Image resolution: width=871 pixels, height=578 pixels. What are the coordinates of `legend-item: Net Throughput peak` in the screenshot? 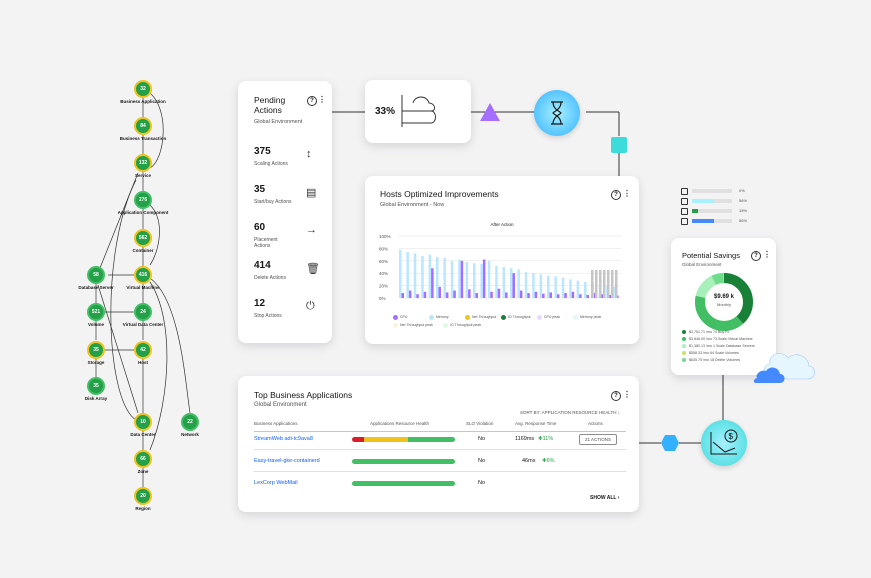 It's located at (418, 325).